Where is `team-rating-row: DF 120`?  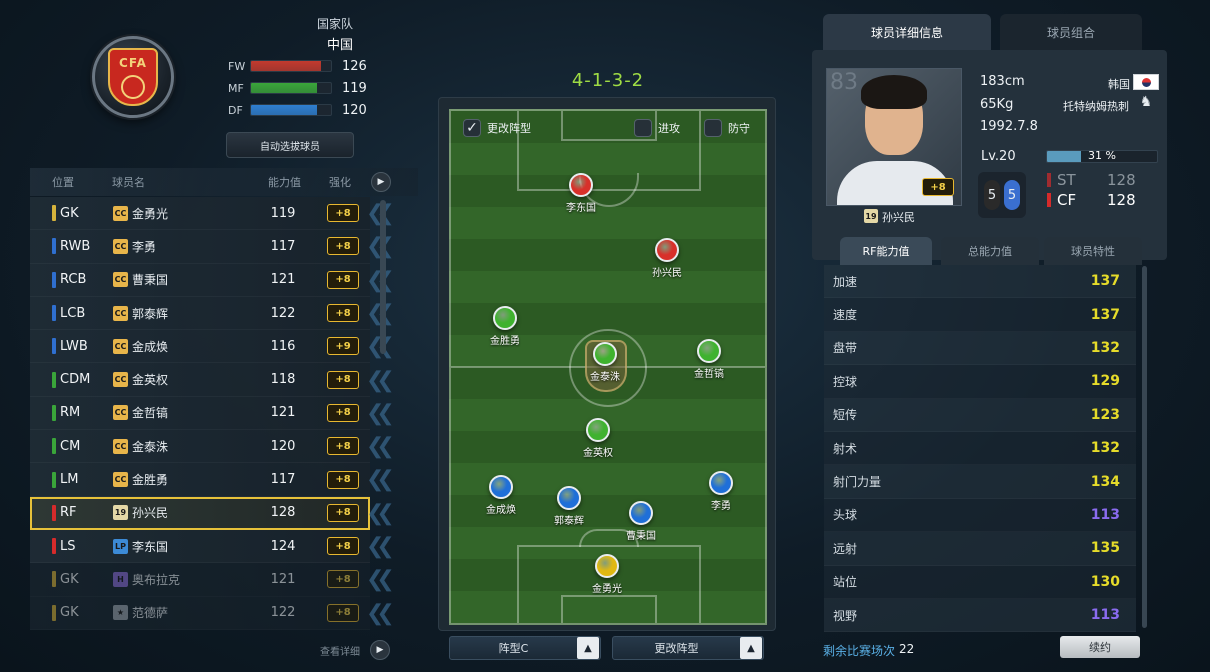 team-rating-row: DF 120 is located at coordinates (303, 110).